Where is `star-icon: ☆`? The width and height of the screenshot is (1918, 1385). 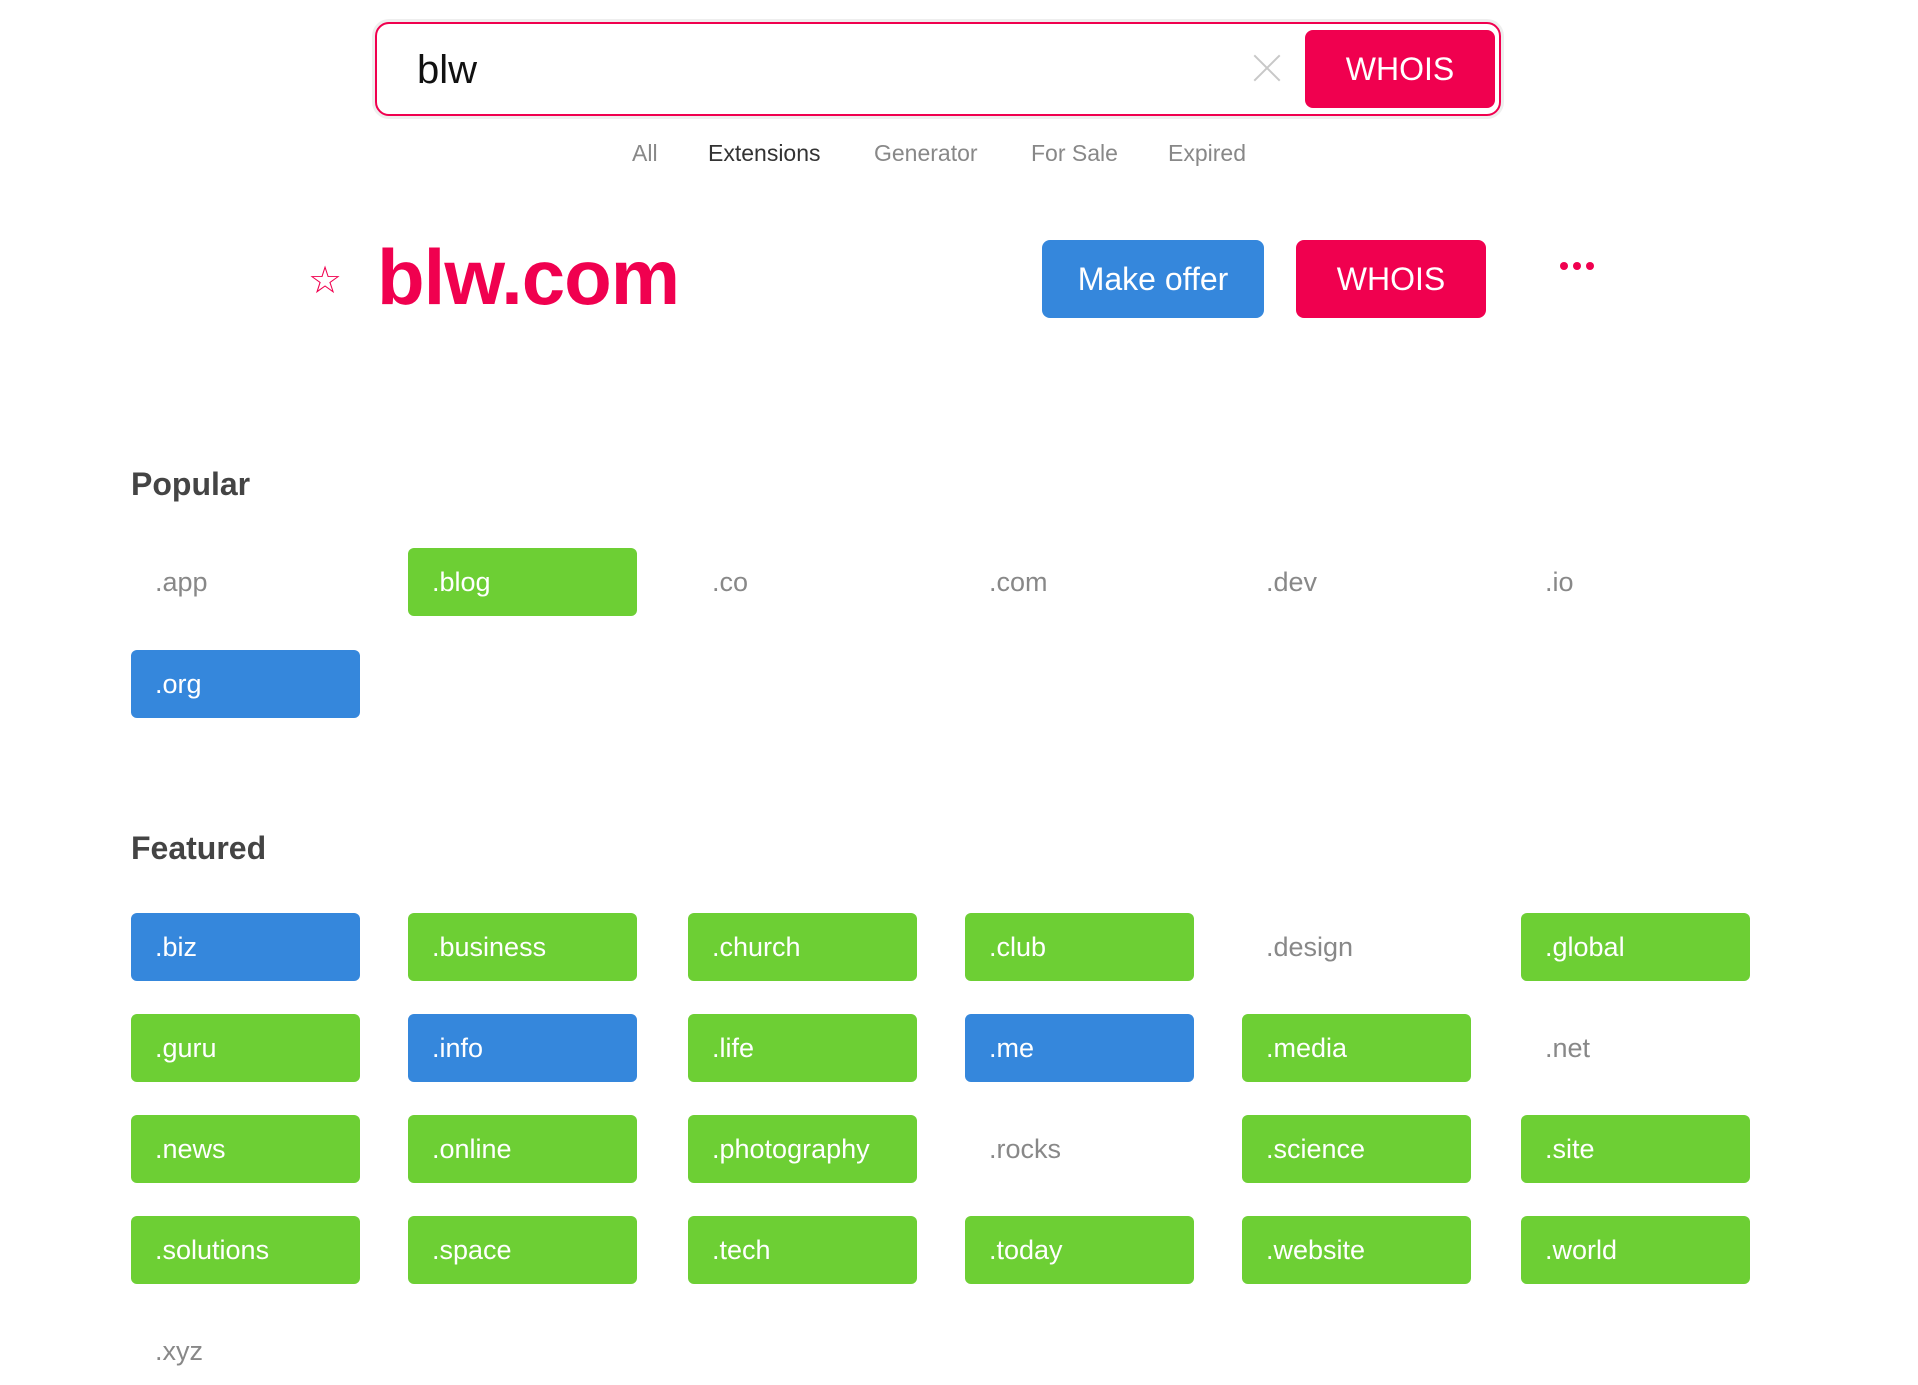 star-icon: ☆ is located at coordinates (325, 280).